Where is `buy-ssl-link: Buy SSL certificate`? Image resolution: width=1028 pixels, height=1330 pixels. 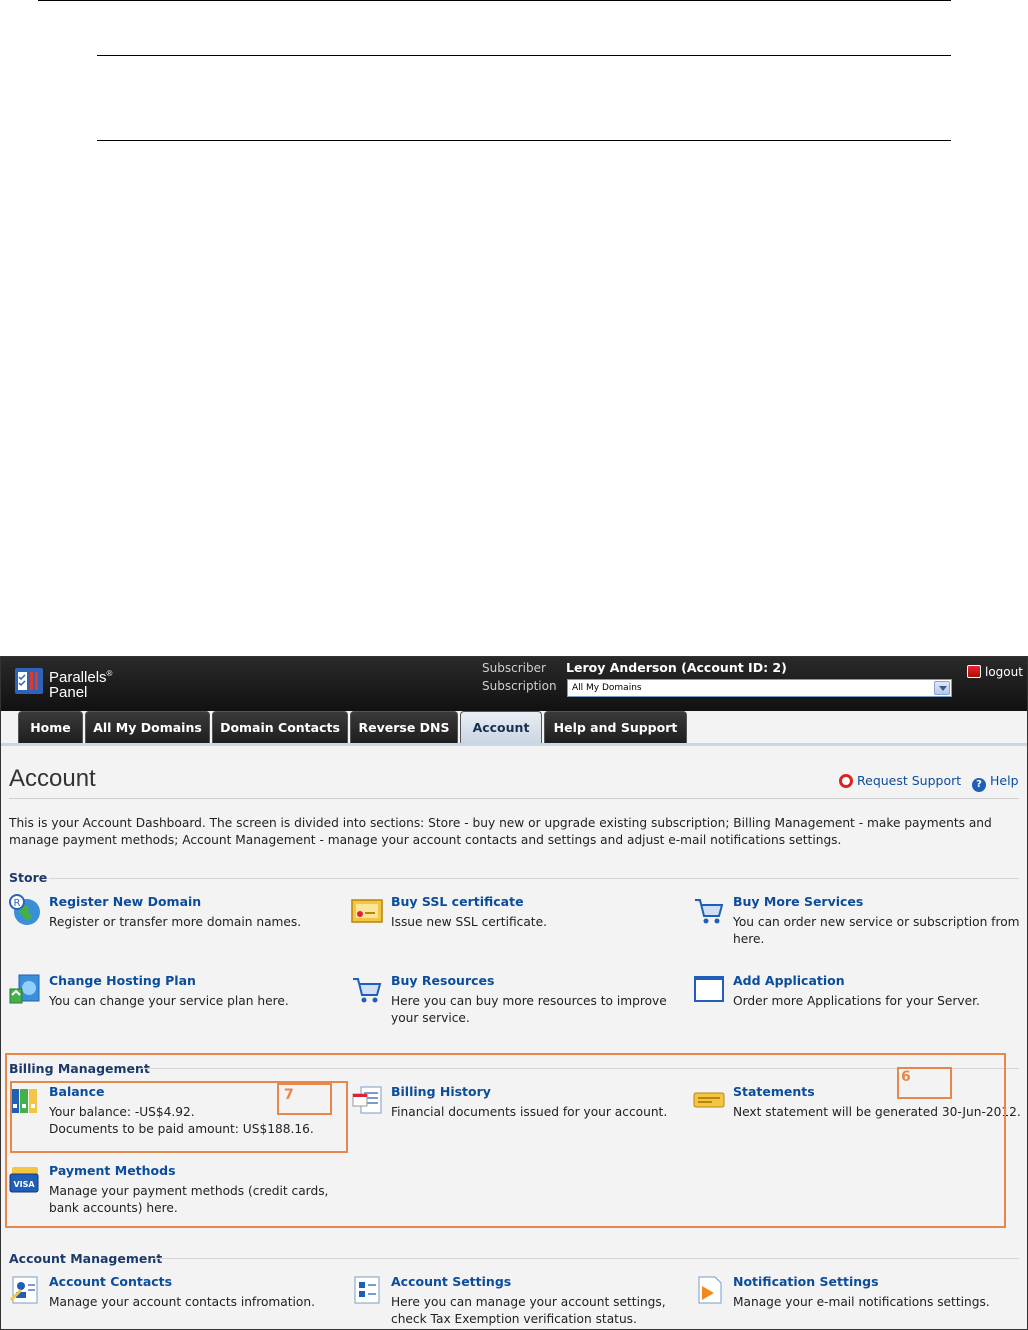
buy-ssl-link: Buy SSL certificate is located at coordinates (457, 901).